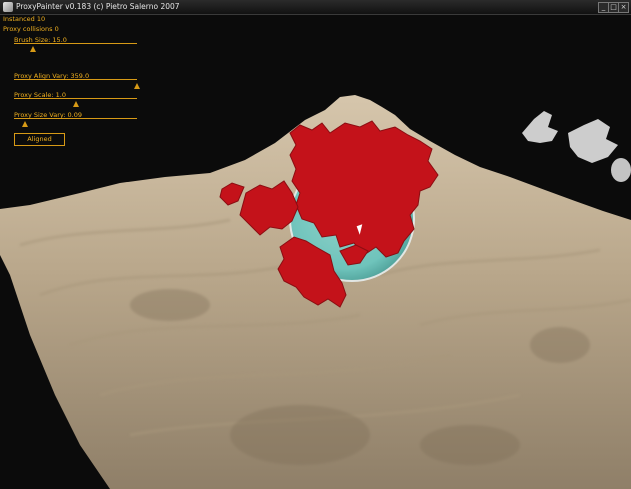 The image size is (631, 489). I want to click on proxy-collisions-count: Proxy collisions 0, so click(31, 29).